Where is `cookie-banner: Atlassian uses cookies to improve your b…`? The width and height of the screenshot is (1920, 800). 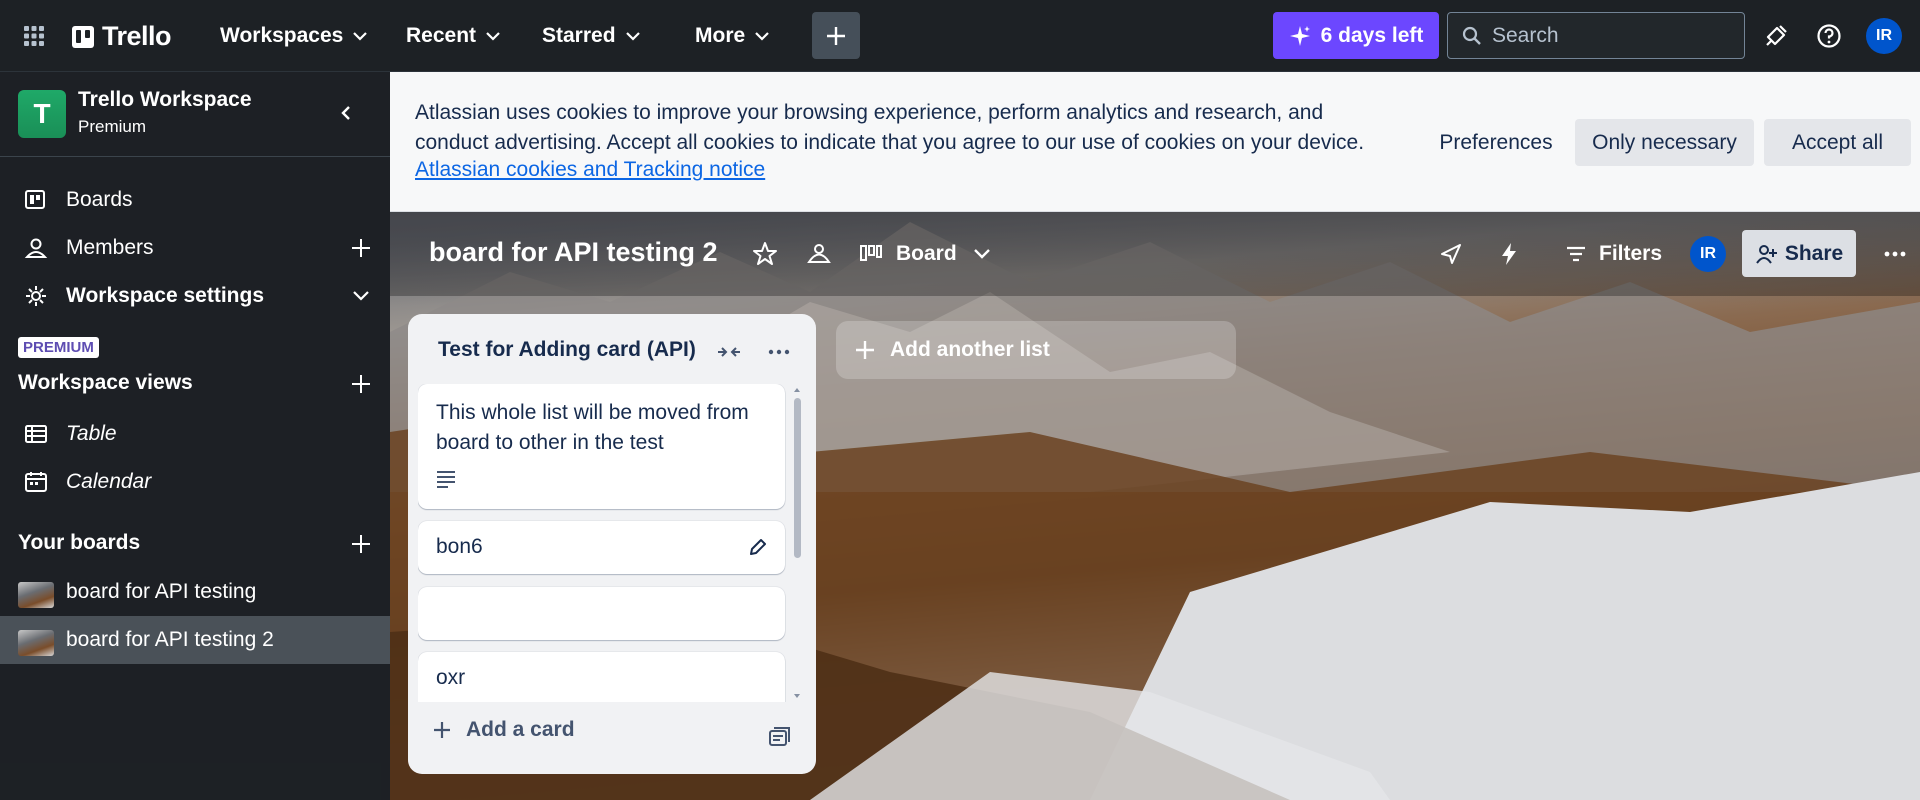
cookie-banner: Atlassian uses cookies to improve your b… is located at coordinates (1155, 142).